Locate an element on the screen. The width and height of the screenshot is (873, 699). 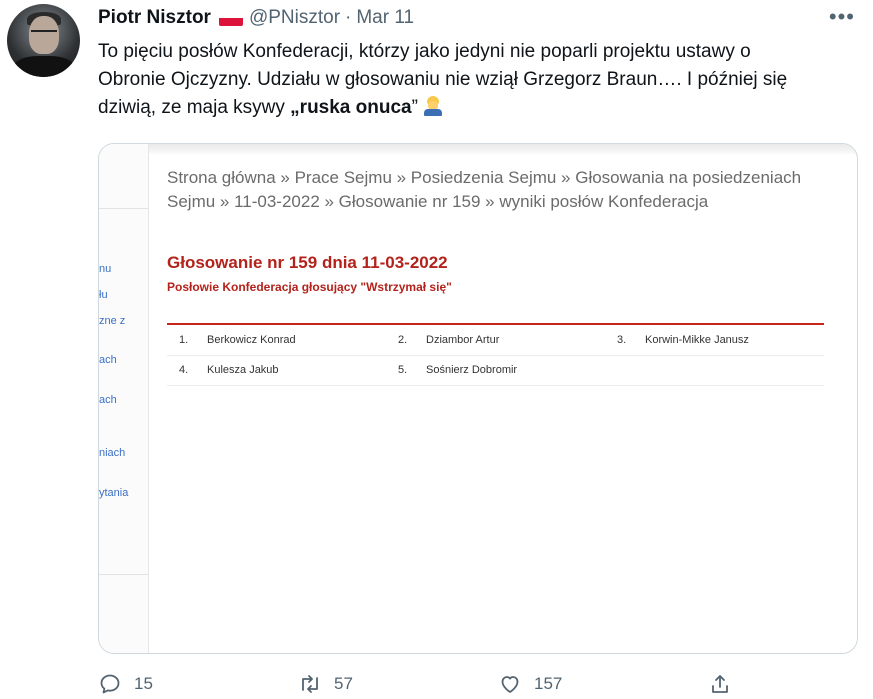
sidebar-link: łu is located at coordinates (103, 295).